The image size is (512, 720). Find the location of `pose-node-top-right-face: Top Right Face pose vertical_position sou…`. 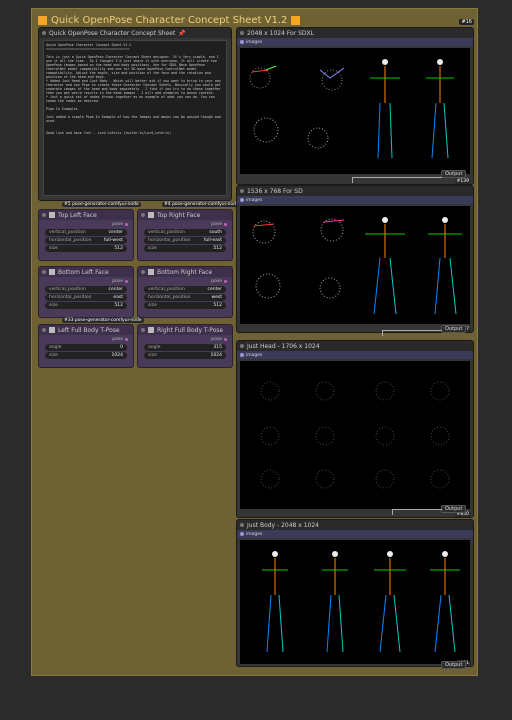

pose-node-top-right-face: Top Right Face pose vertical_position sou… is located at coordinates (185, 235).